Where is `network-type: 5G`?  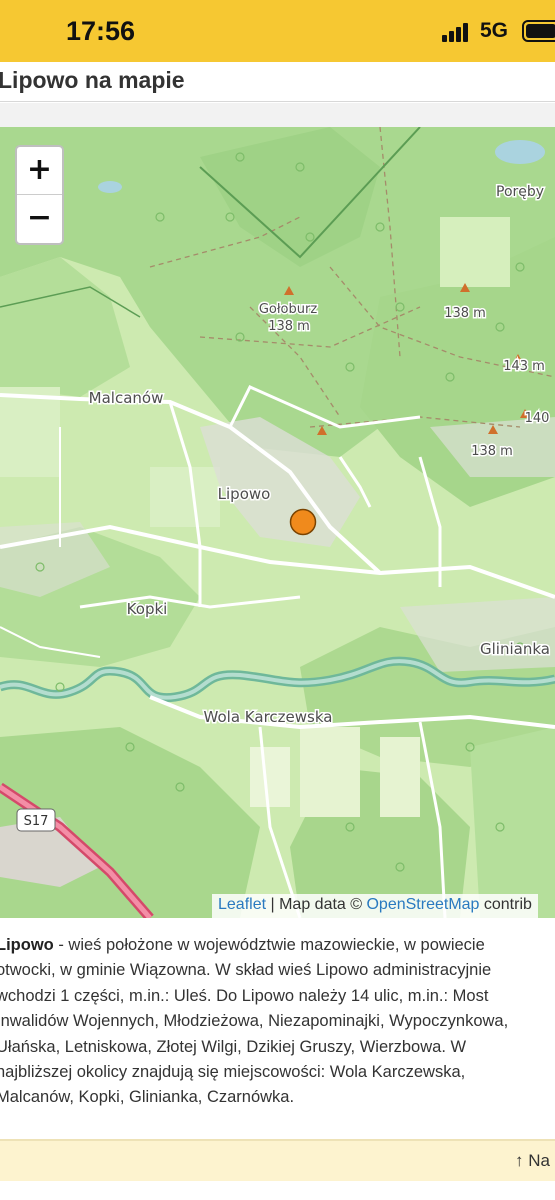
network-type: 5G is located at coordinates (494, 30).